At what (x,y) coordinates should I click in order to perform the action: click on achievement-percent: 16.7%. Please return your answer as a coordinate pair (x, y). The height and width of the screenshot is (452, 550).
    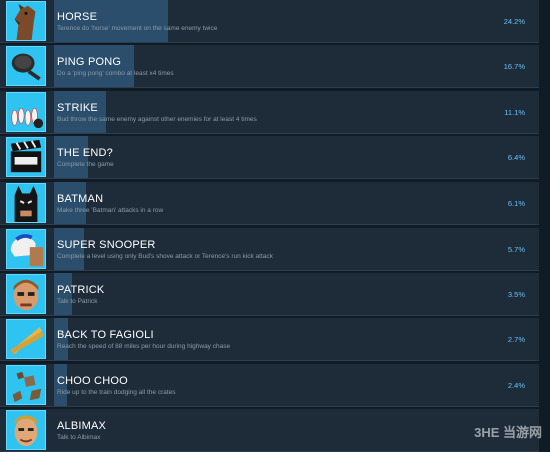
    Looking at the image, I should click on (514, 66).